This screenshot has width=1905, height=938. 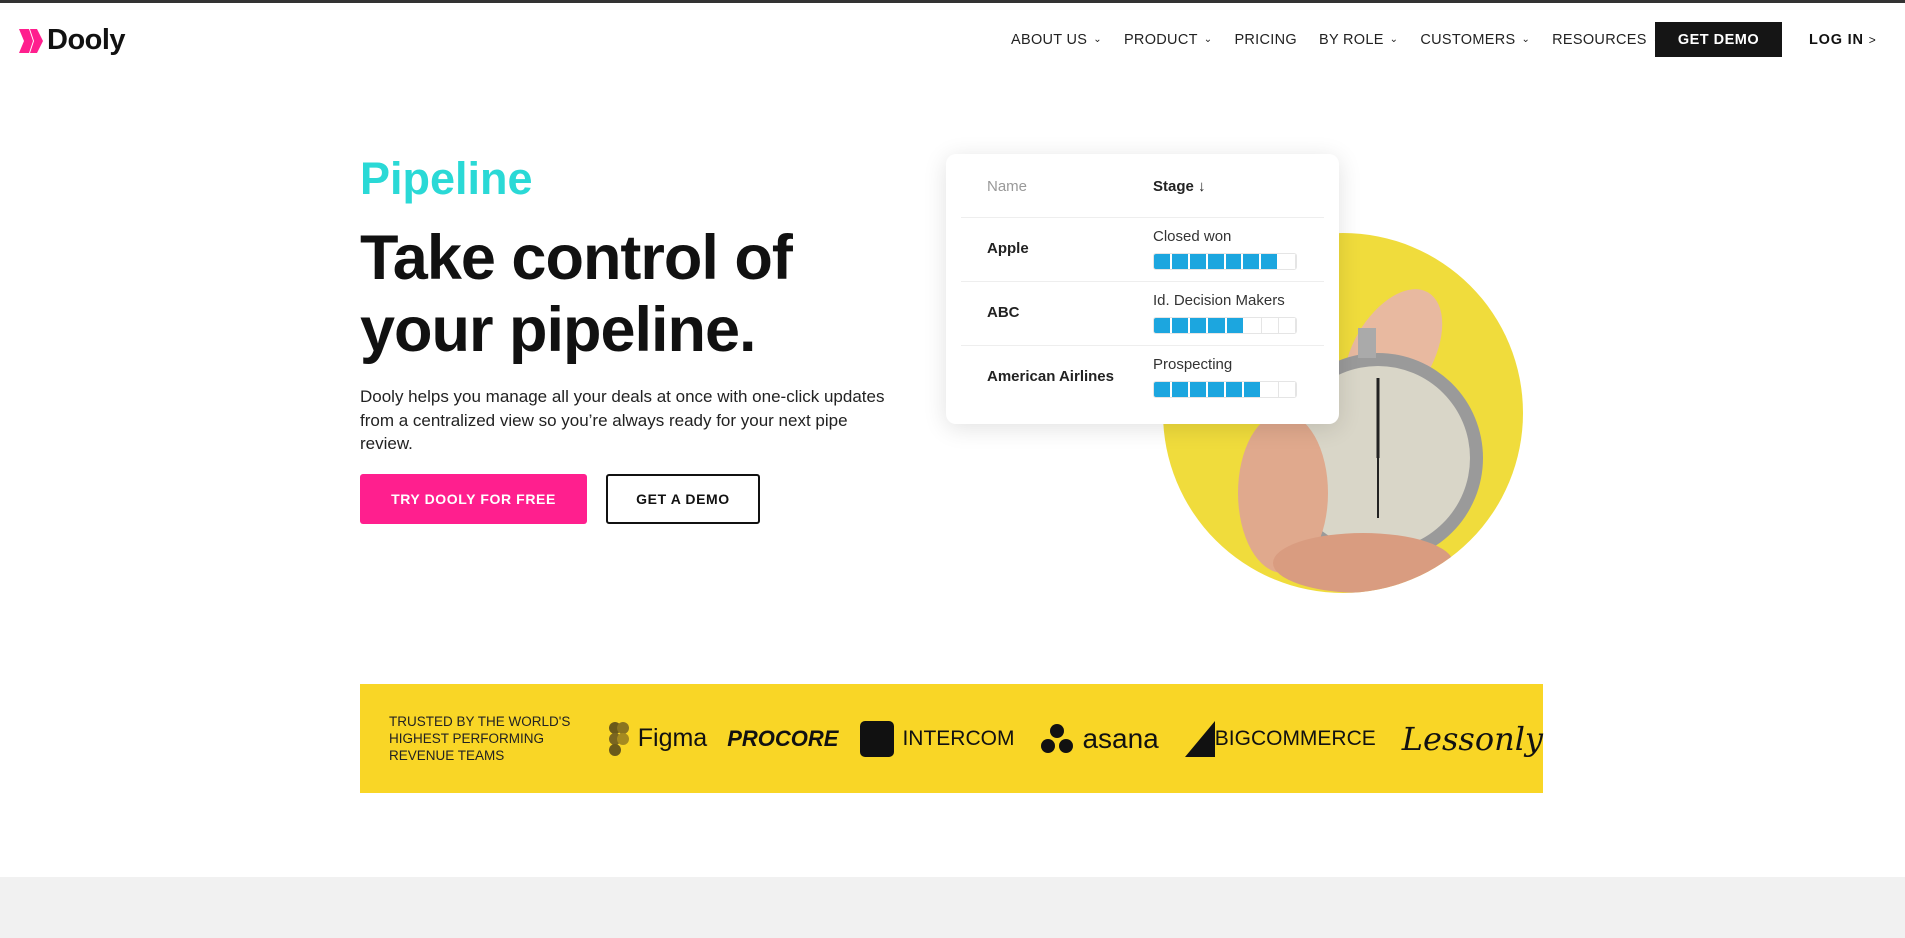 I want to click on deal-name: ABC, so click(x=1003, y=312).